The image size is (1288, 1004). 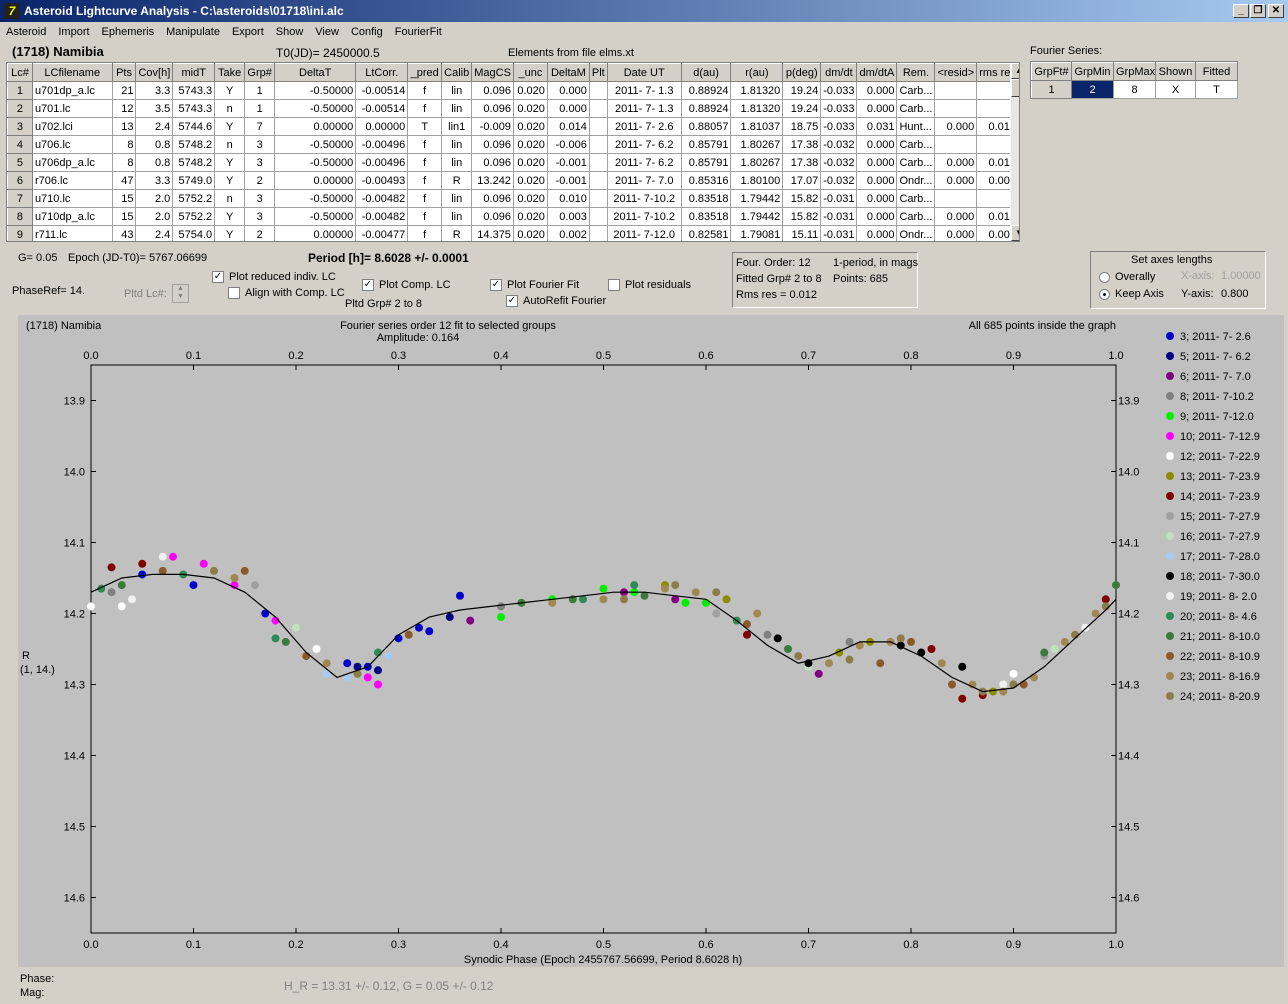 I want to click on table-cell: 0.85791, so click(x=706, y=144).